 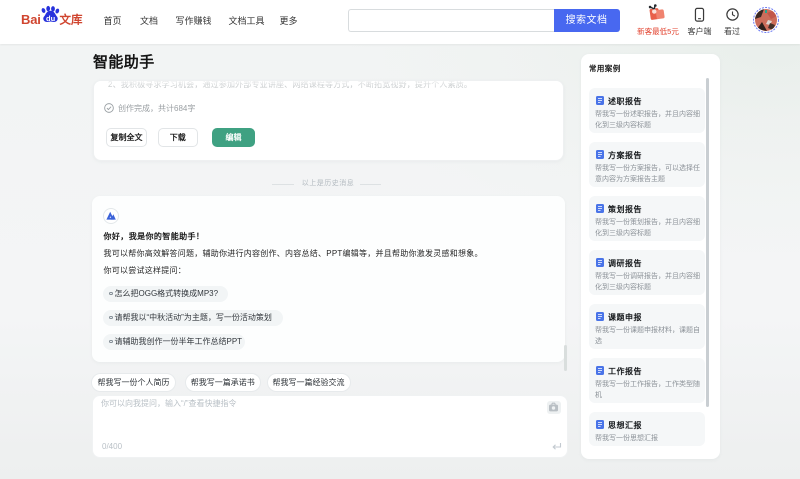 What do you see at coordinates (51, 18) in the screenshot?
I see `svg-text: du` at bounding box center [51, 18].